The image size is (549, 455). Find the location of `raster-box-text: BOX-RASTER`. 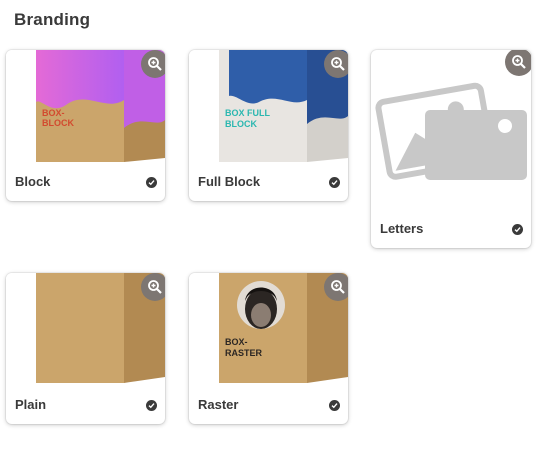

raster-box-text: BOX-RASTER is located at coordinates (244, 347).